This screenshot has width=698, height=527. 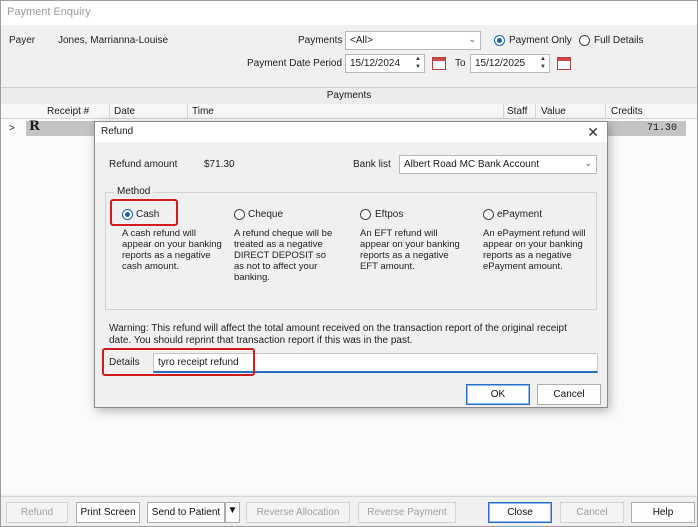 What do you see at coordinates (117, 131) in the screenshot?
I see `refund-dialog-title-text: Refund` at bounding box center [117, 131].